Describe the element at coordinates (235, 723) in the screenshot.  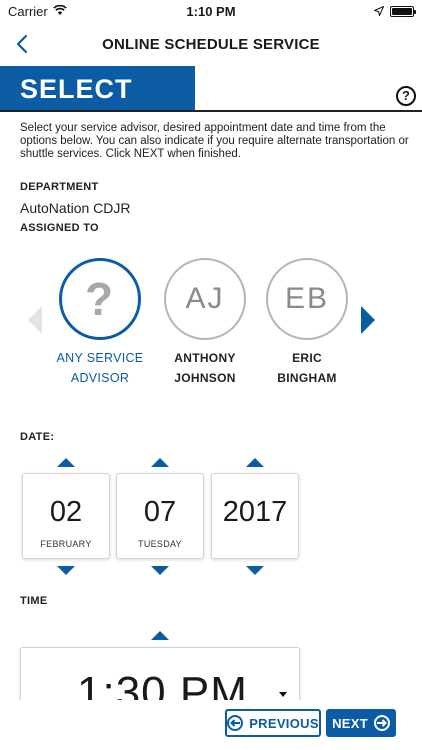
I see `arrow-left-circle-icon` at that location.